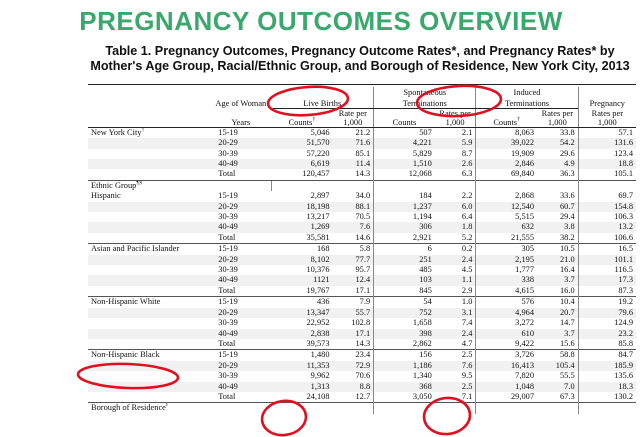 Image resolution: width=642 pixels, height=437 pixels. Describe the element at coordinates (404, 249) in the screenshot. I see `spontaneous-count: 6` at that location.